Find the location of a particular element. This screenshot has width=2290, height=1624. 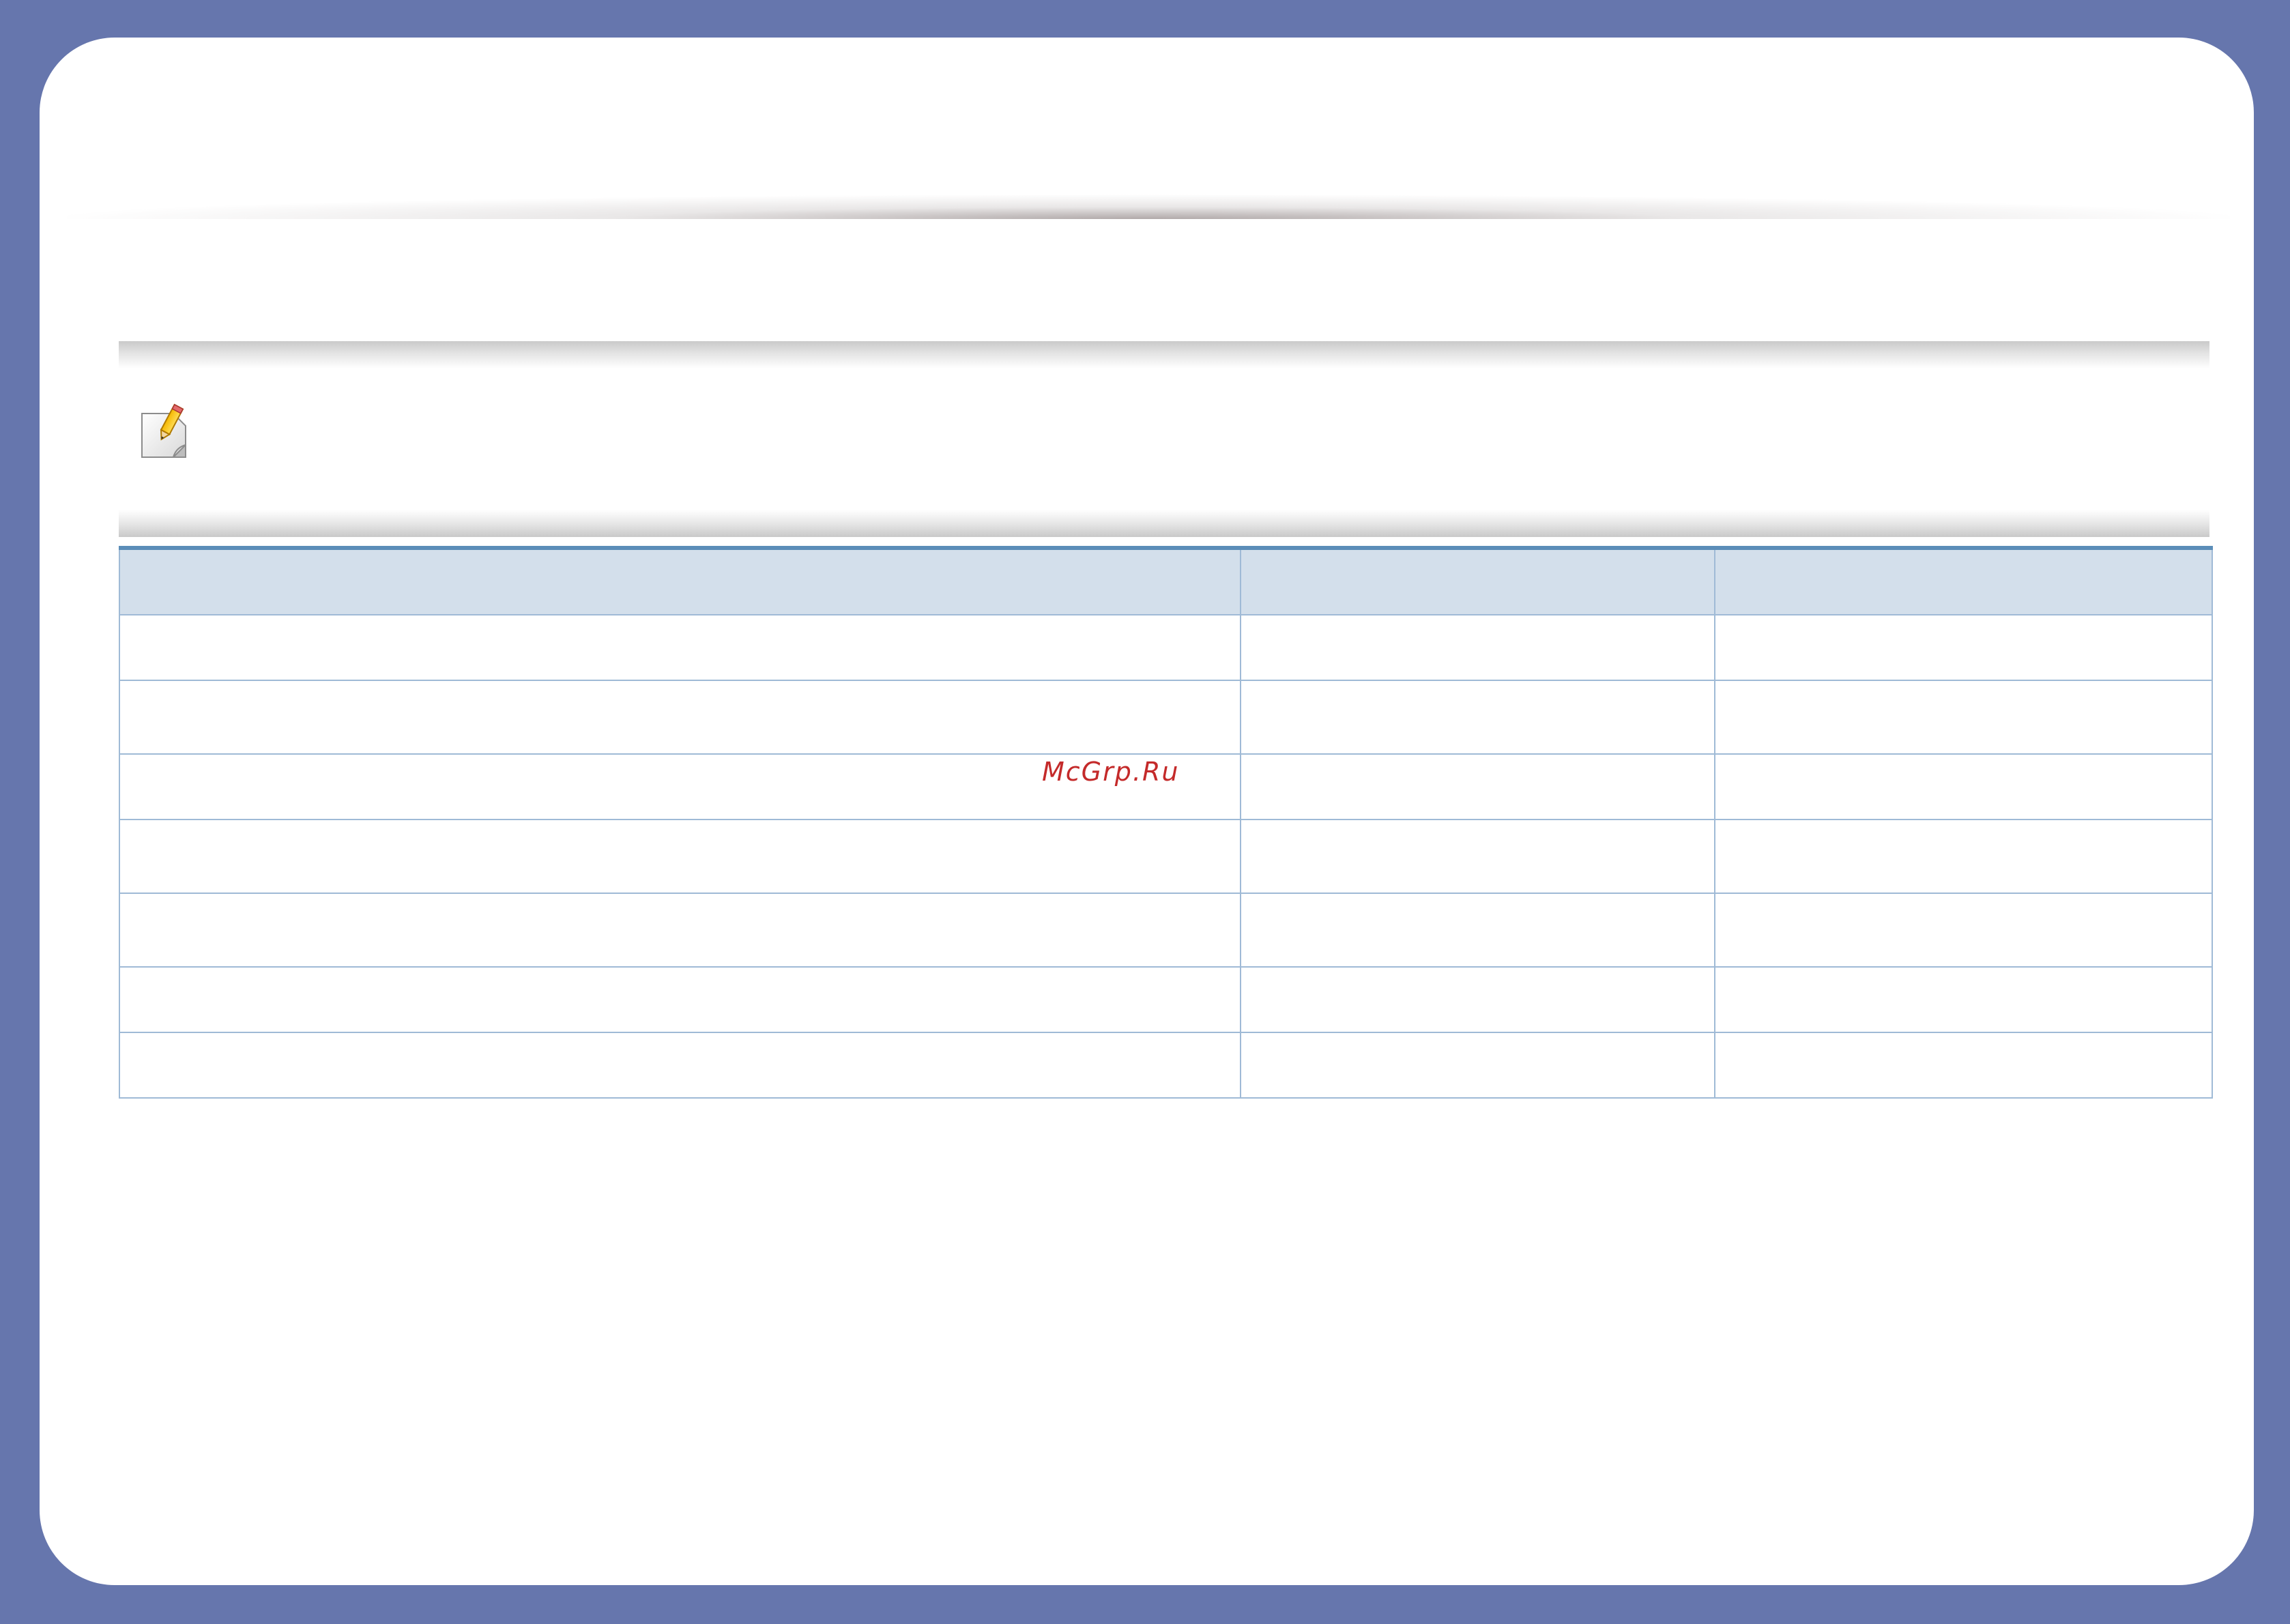

note-band-top is located at coordinates (1164, 354).